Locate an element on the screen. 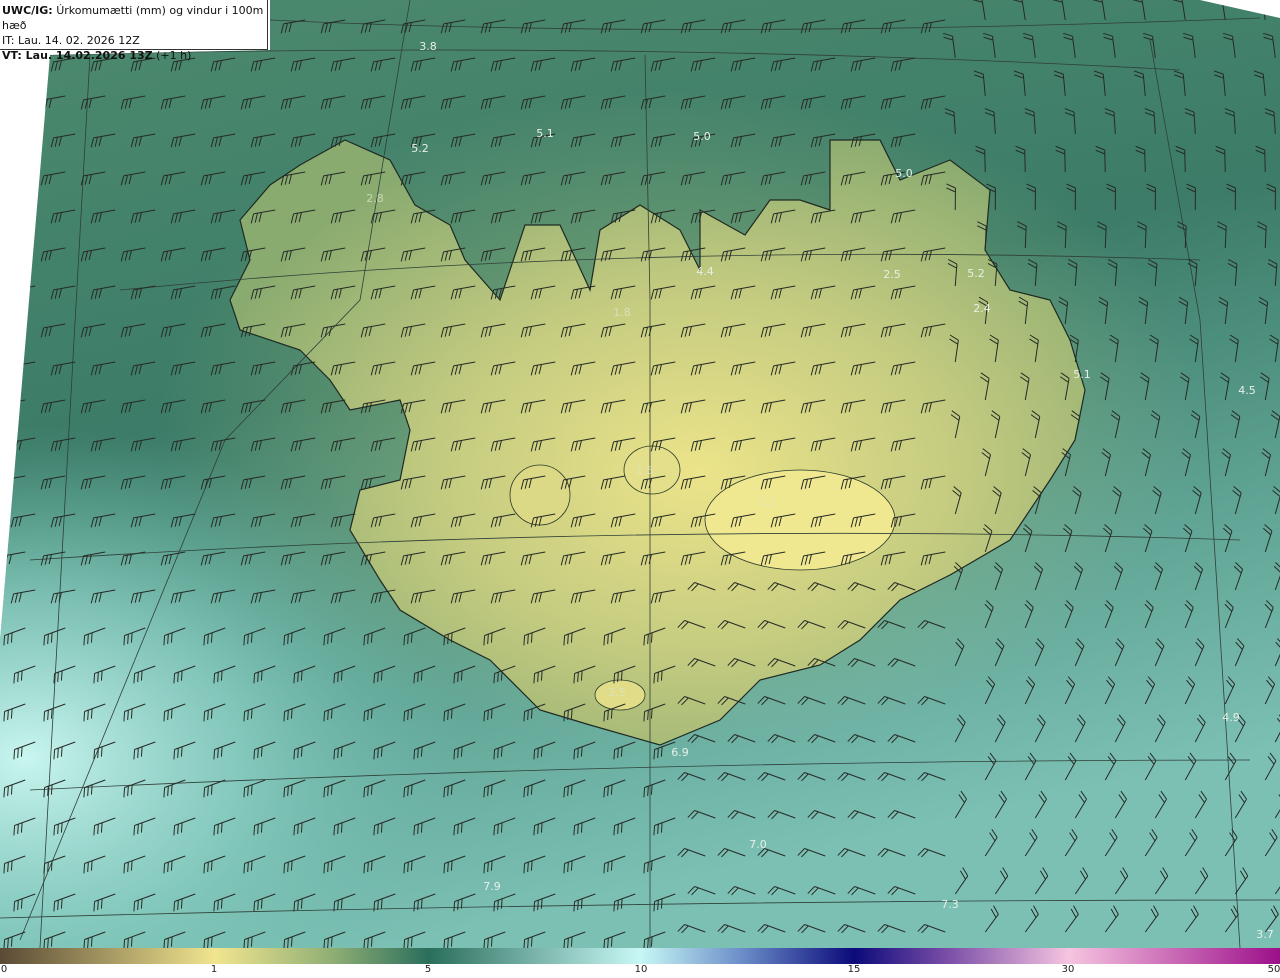 This screenshot has width=1280, height=978. precip-value-label: 4.4 is located at coordinates (705, 271).